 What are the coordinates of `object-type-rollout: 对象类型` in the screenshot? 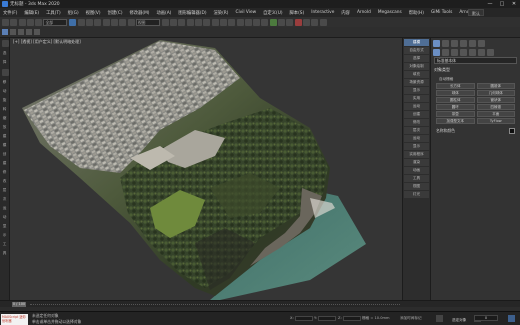 It's located at (475, 70).